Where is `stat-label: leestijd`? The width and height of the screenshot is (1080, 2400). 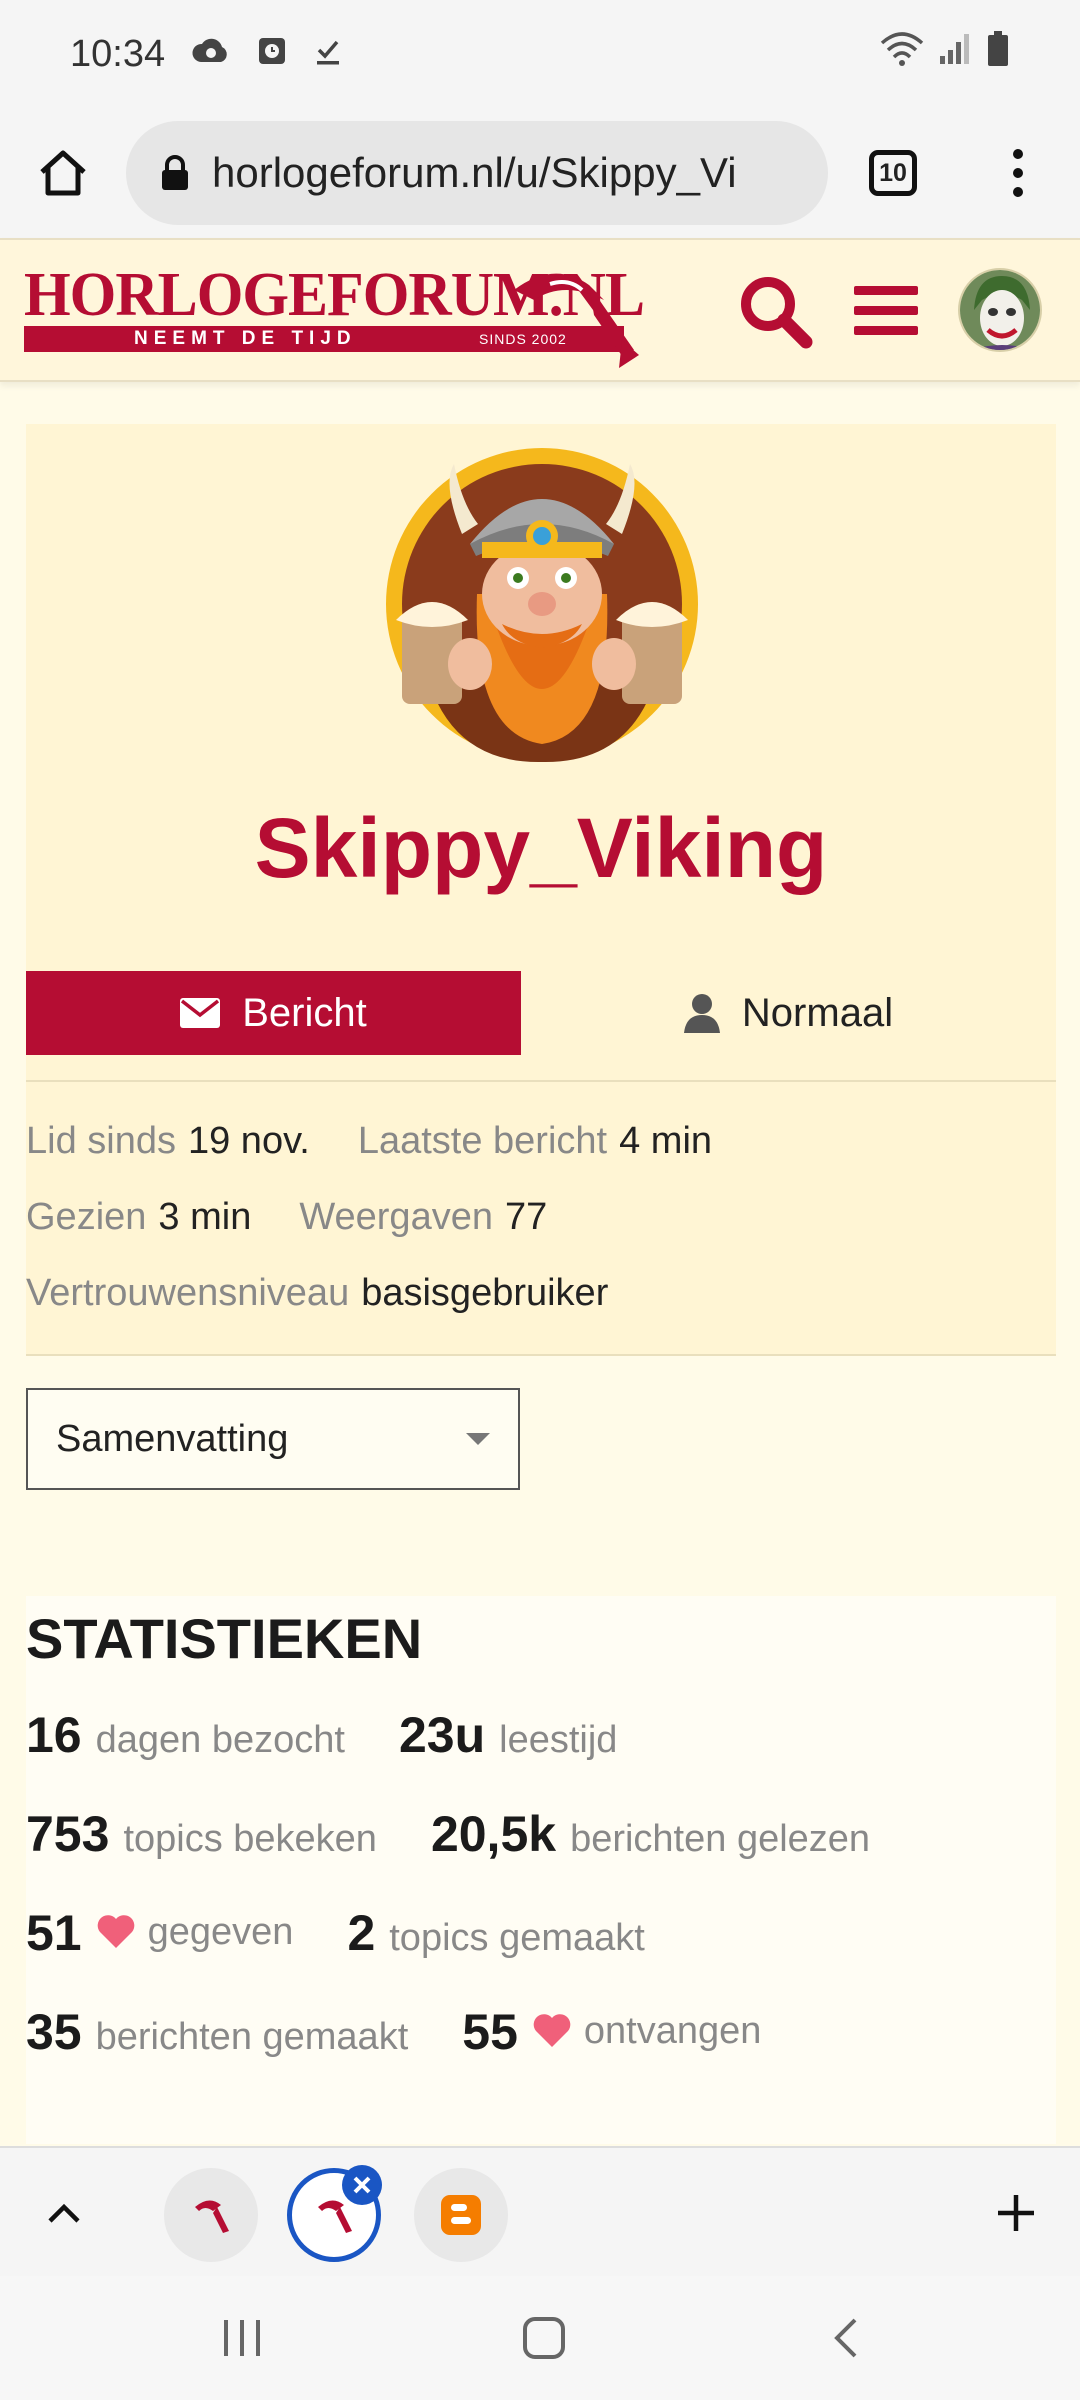 stat-label: leestijd is located at coordinates (558, 1740).